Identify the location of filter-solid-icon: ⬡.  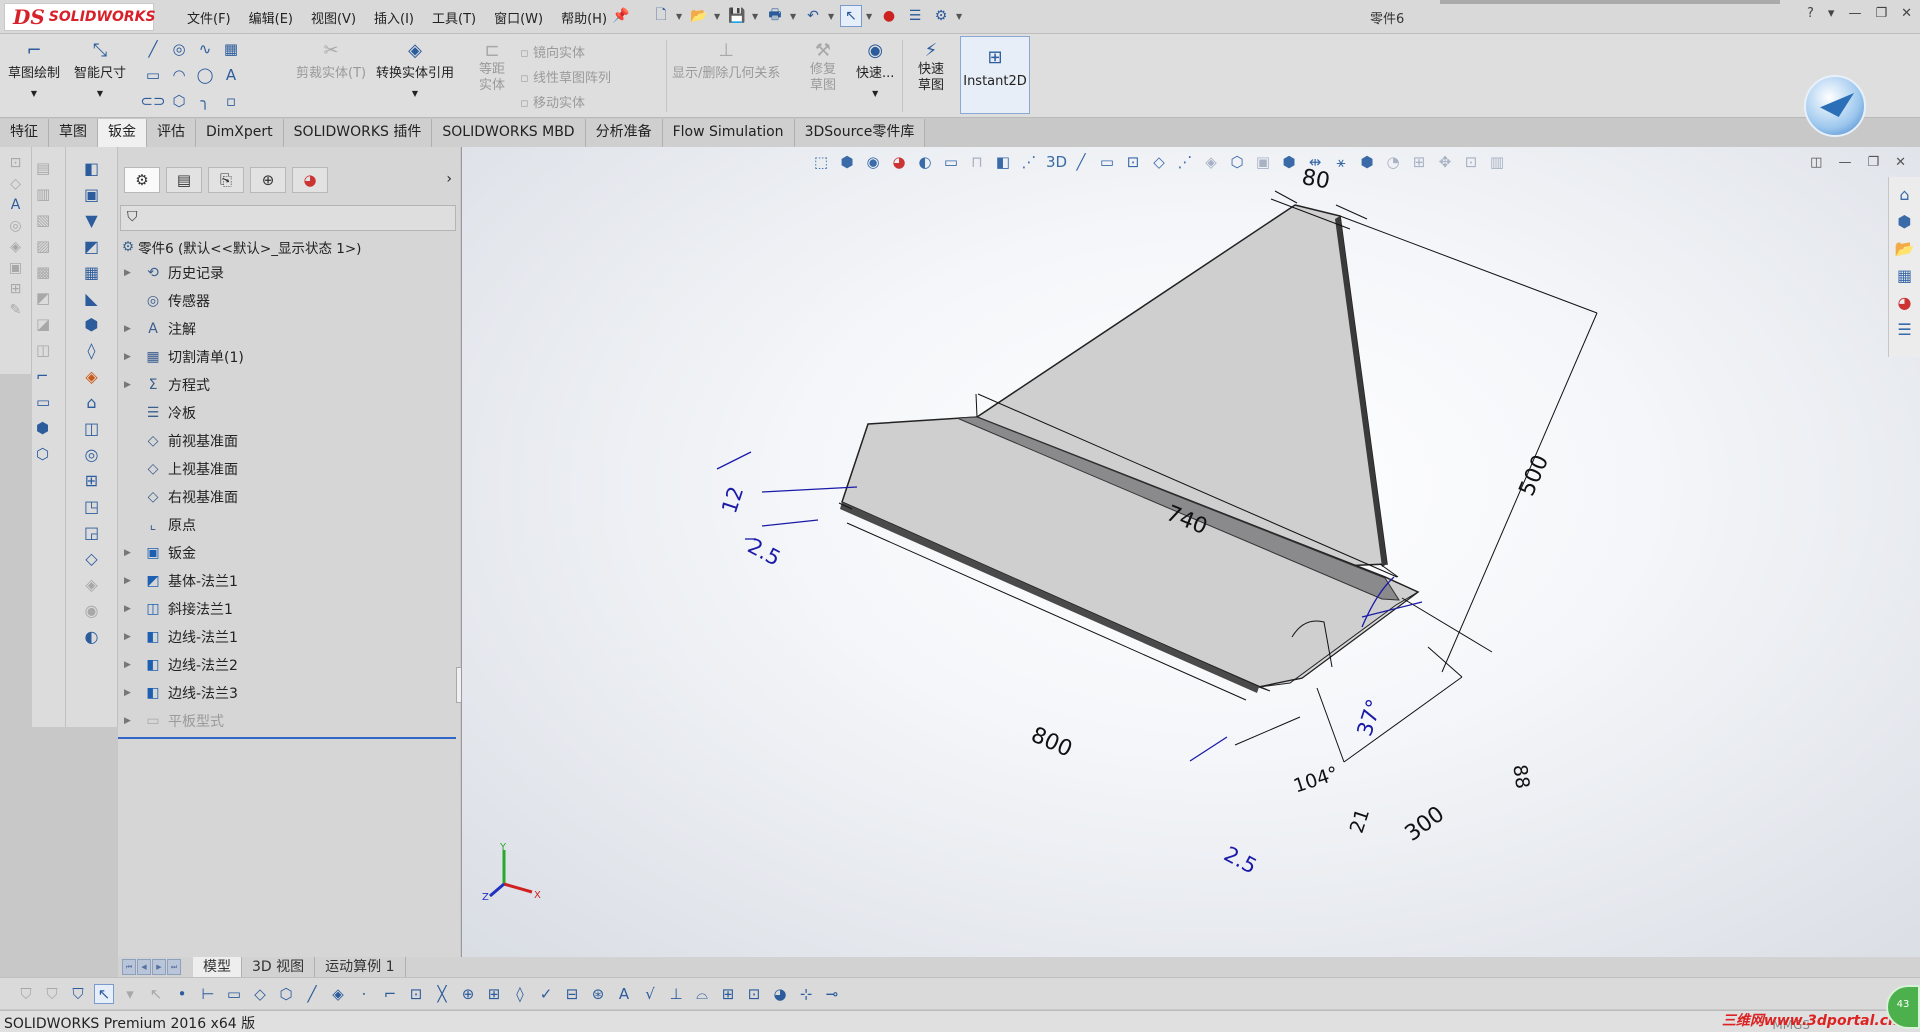
(286, 994).